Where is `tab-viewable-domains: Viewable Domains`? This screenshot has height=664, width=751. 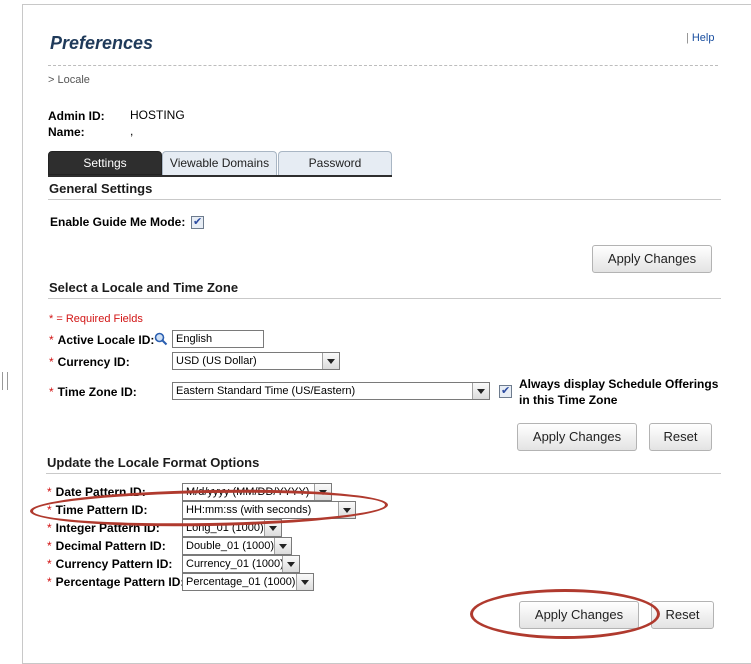 tab-viewable-domains: Viewable Domains is located at coordinates (219, 163).